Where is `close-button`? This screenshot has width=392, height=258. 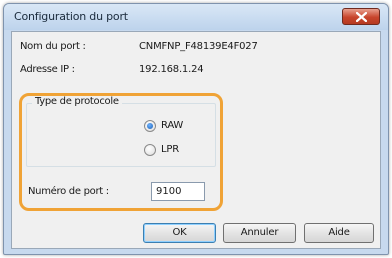
close-button is located at coordinates (361, 16).